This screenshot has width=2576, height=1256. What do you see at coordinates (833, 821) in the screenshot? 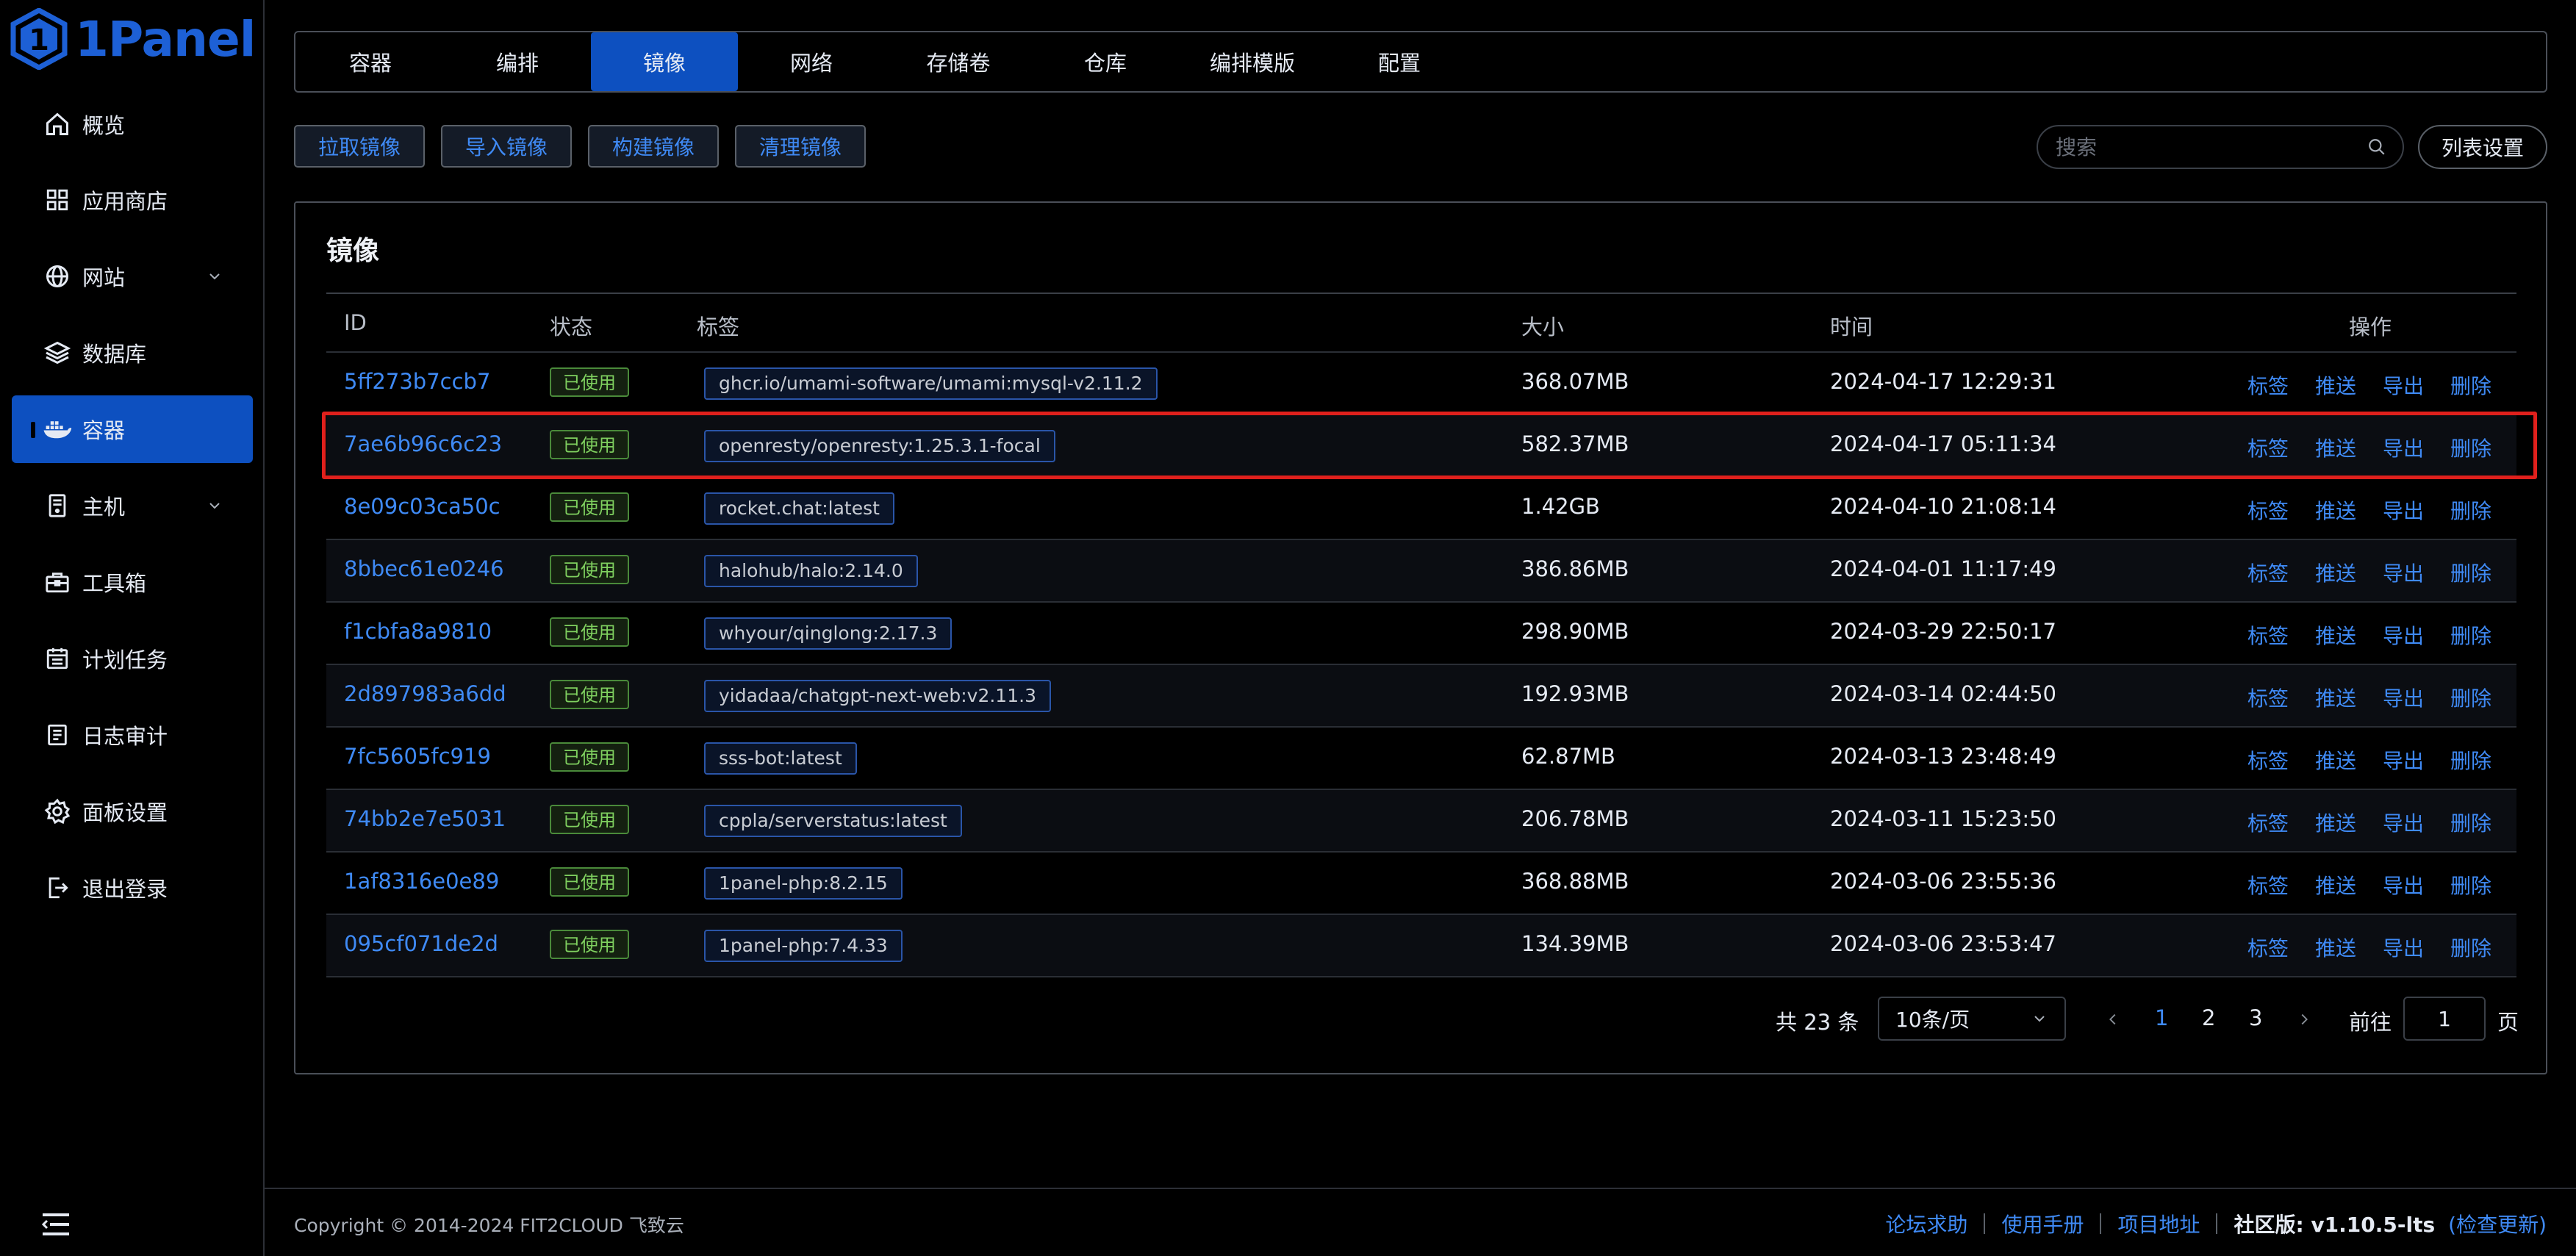
I see `image-tag: cppla/serverstatus:latest` at bounding box center [833, 821].